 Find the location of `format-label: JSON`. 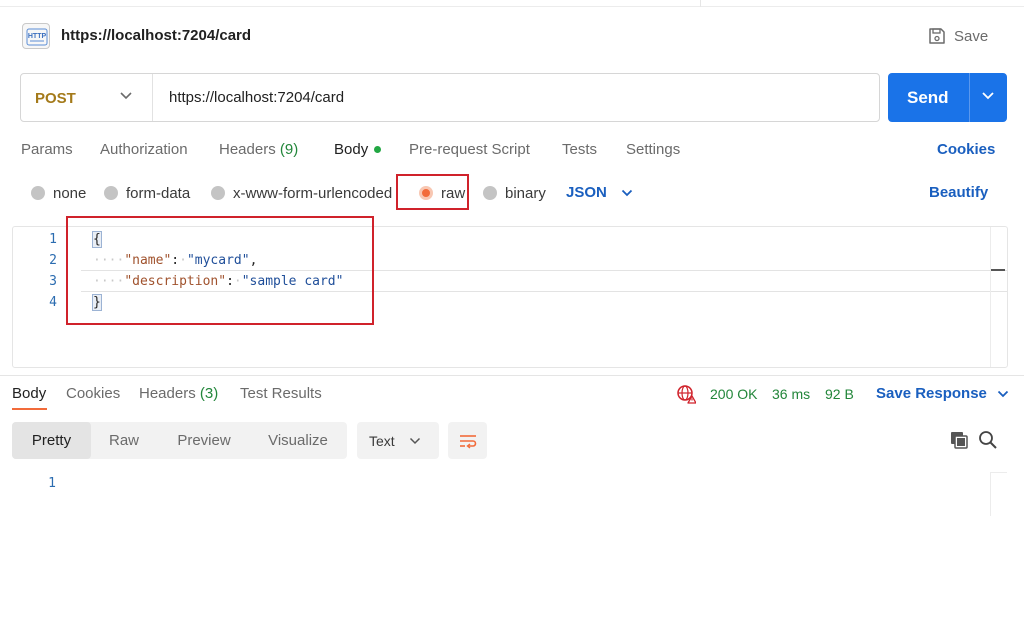

format-label: JSON is located at coordinates (586, 192).